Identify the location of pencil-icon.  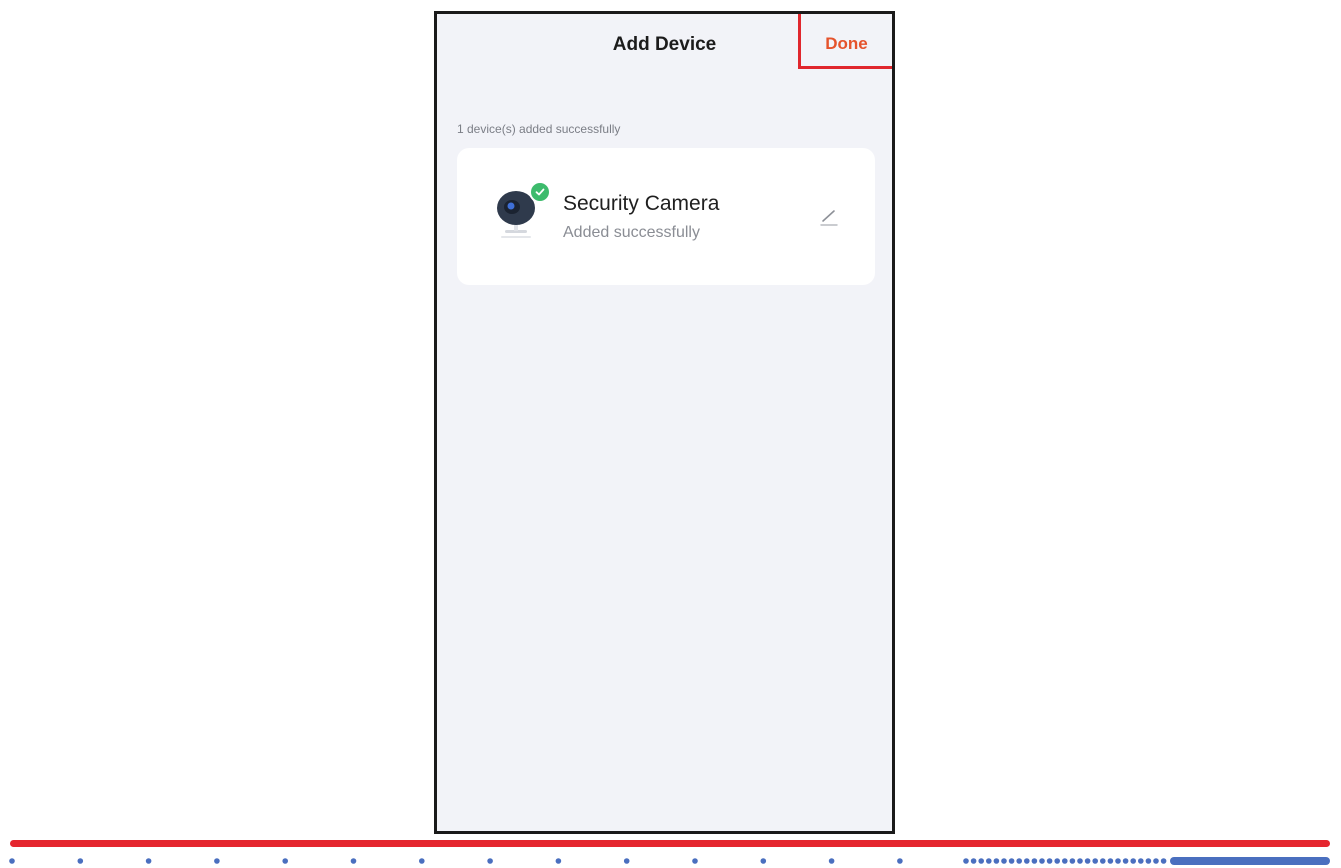
(829, 216).